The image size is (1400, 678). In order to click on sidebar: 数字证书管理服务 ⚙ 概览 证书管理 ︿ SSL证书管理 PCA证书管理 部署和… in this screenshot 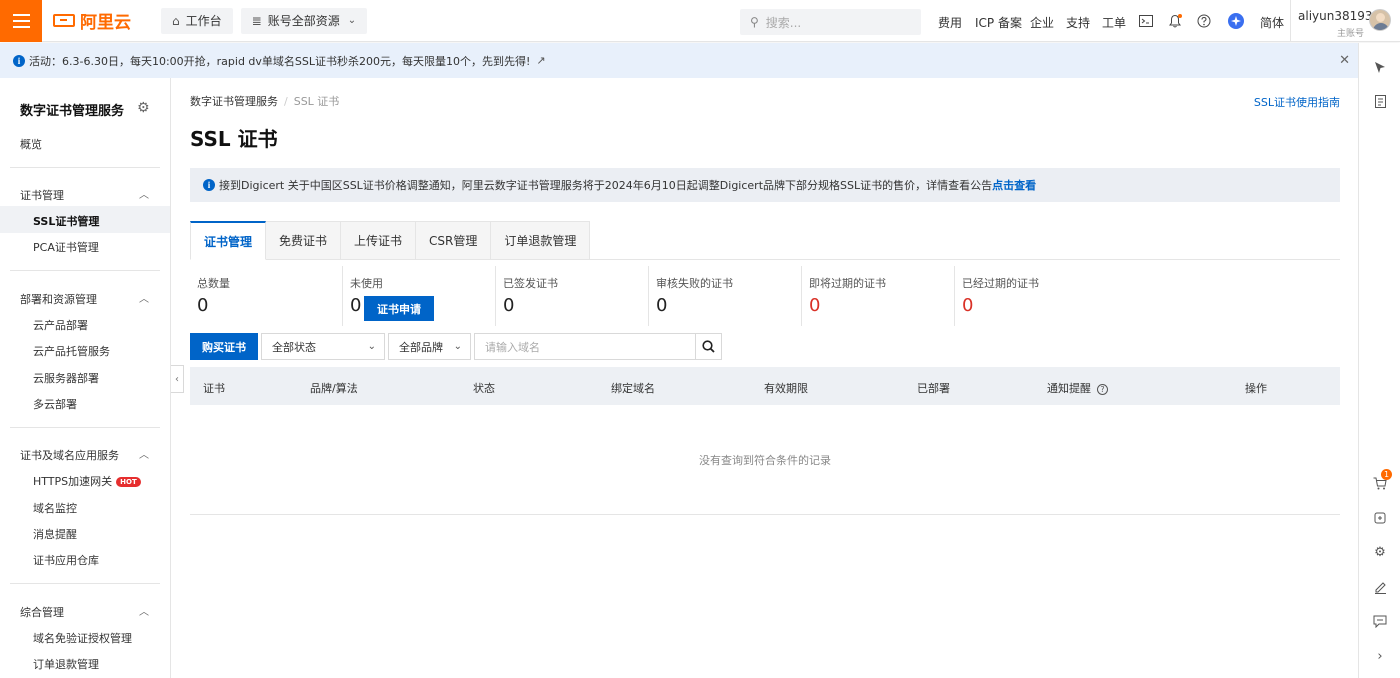, I will do `click(85, 378)`.